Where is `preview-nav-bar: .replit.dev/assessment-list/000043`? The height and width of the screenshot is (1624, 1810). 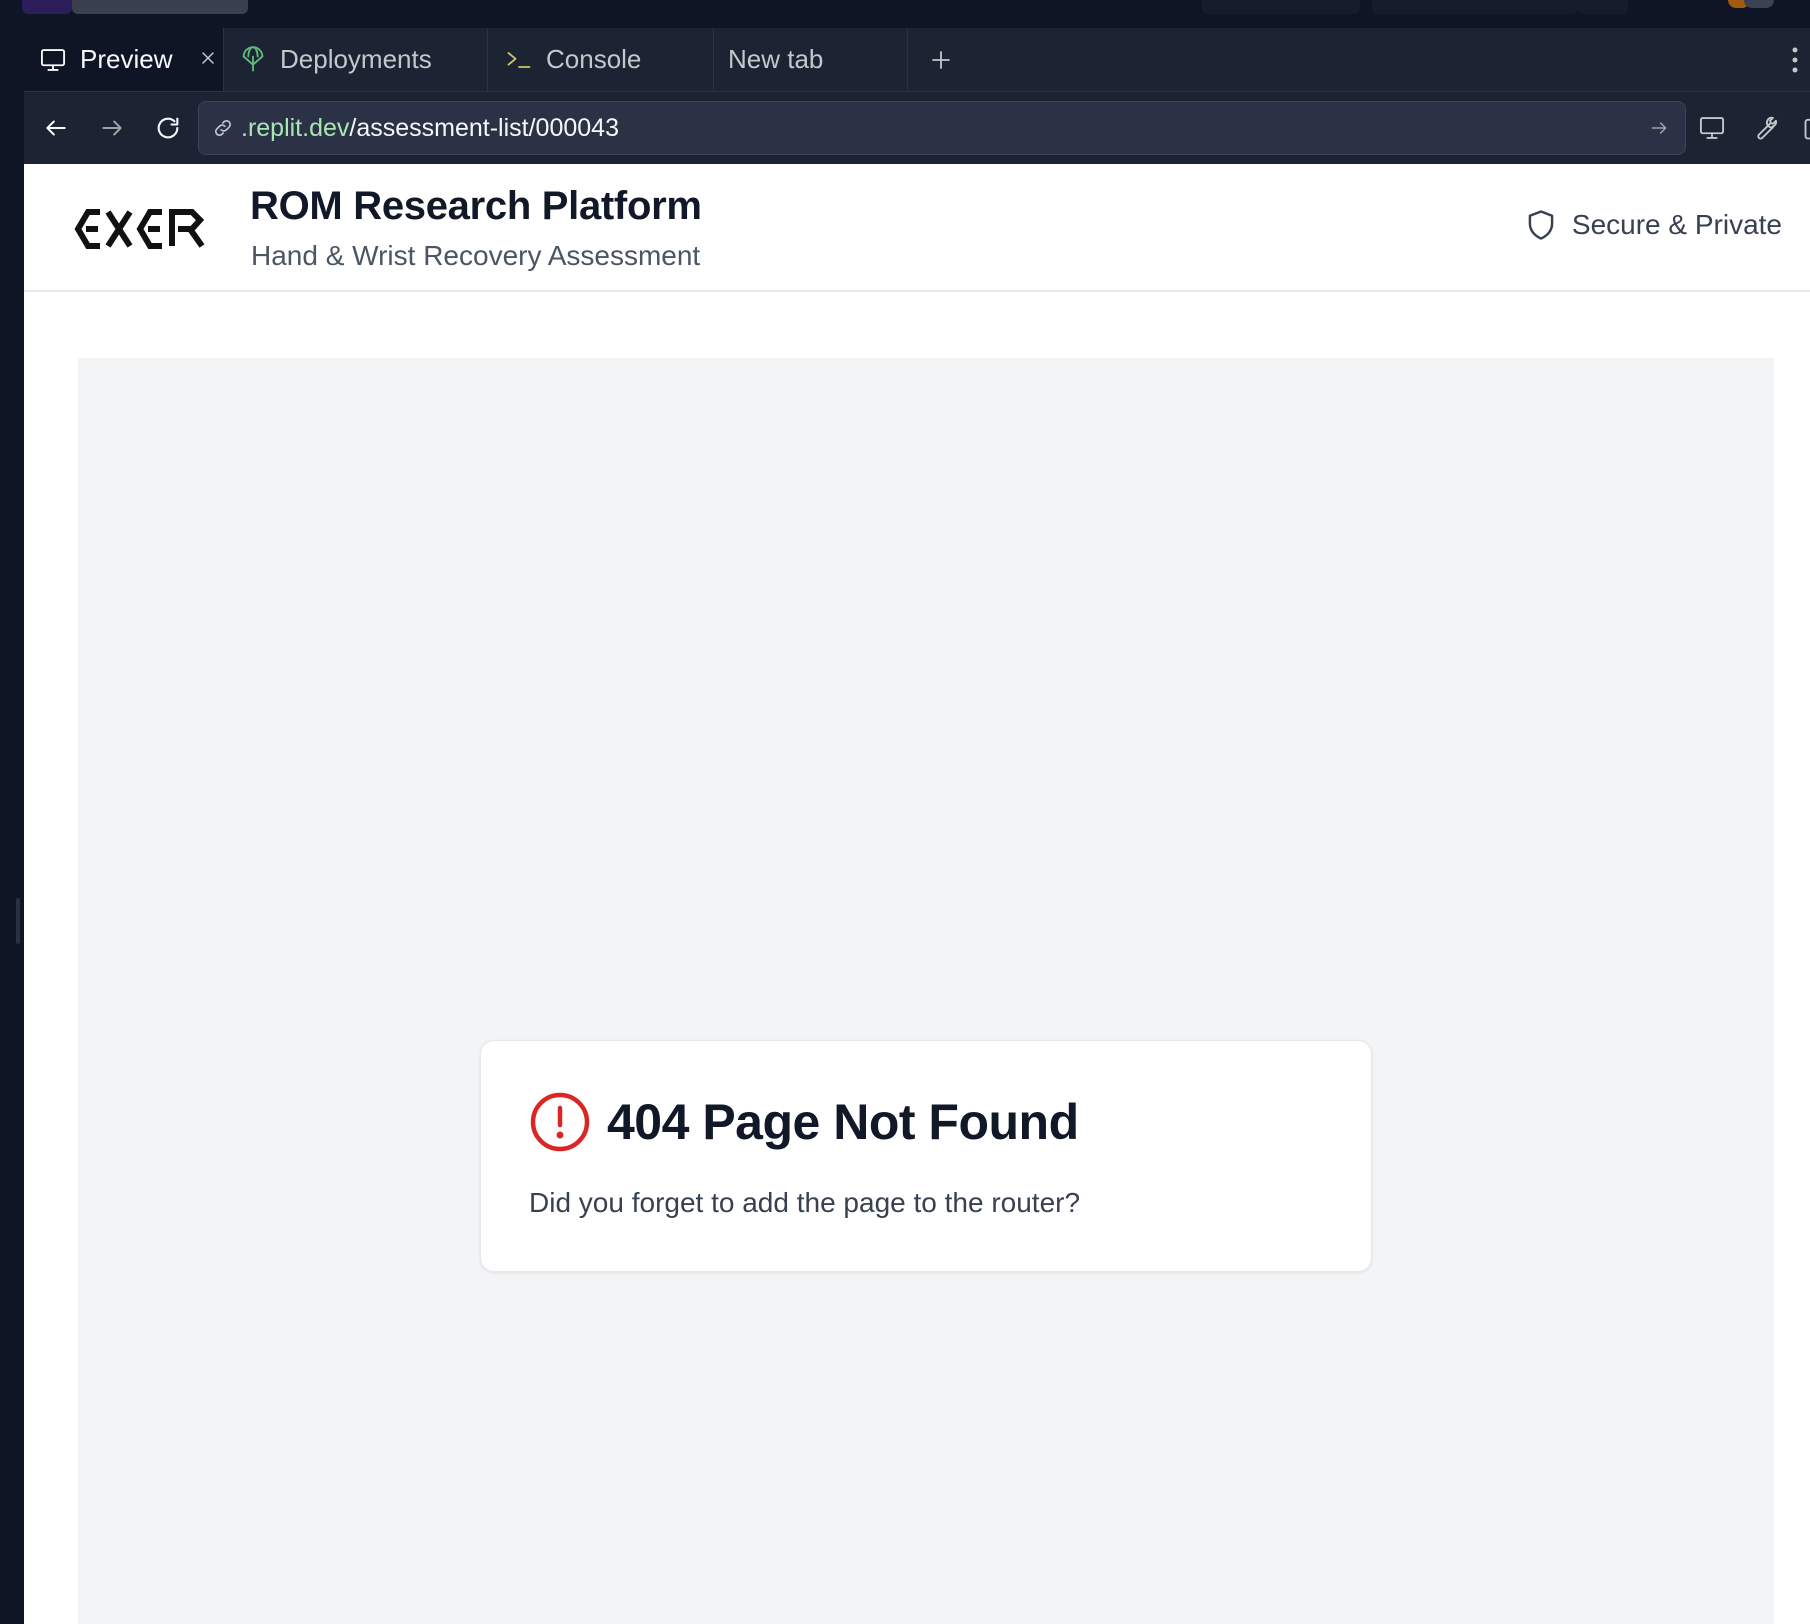 preview-nav-bar: .replit.dev/assessment-list/000043 is located at coordinates (917, 128).